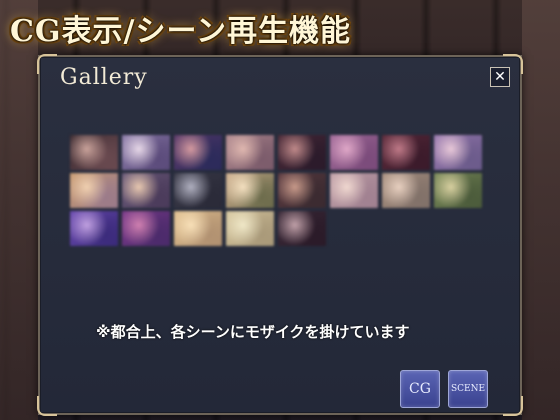 This screenshot has height=420, width=560. Describe the element at coordinates (420, 389) in the screenshot. I see `cg-mode-button: CG` at that location.